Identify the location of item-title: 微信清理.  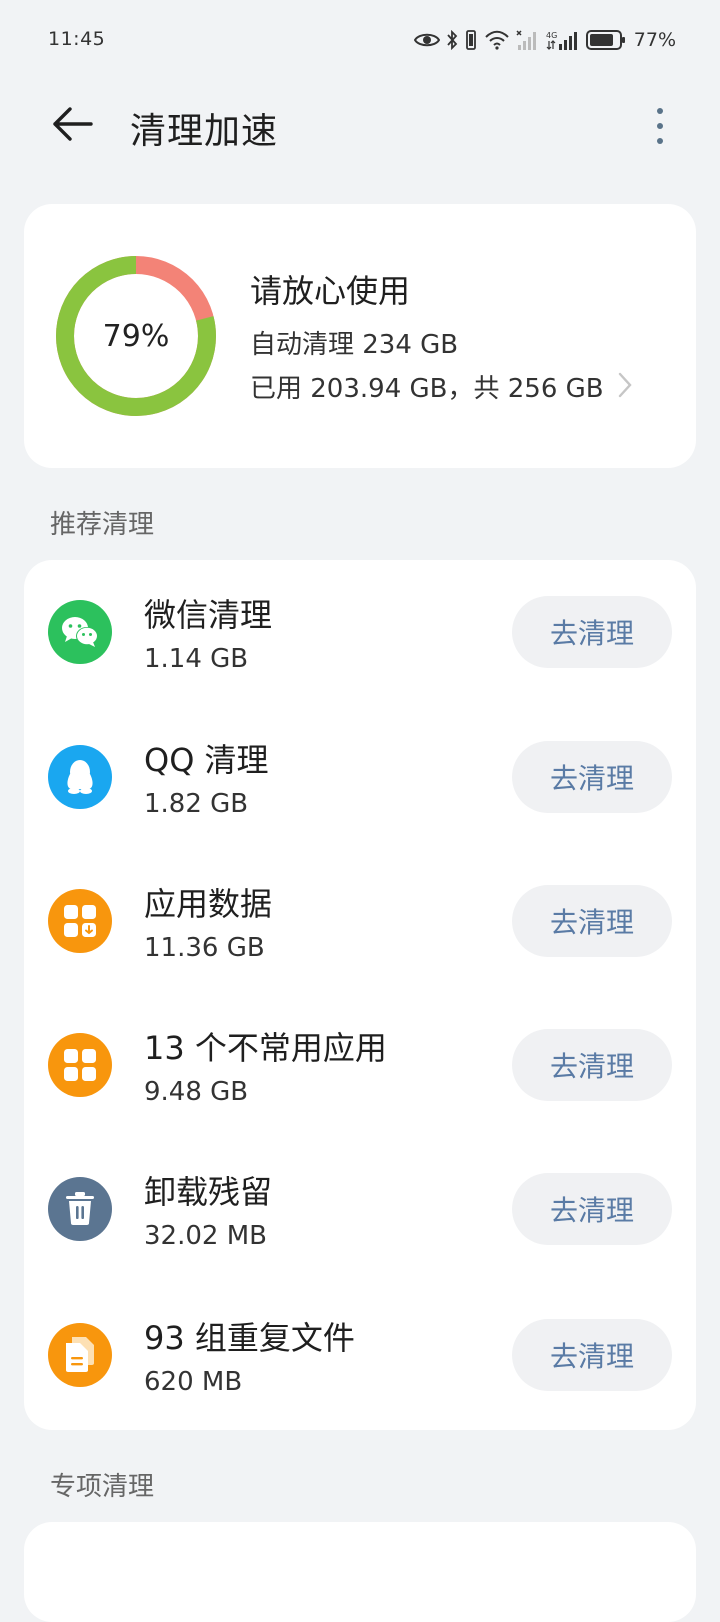
(208, 615).